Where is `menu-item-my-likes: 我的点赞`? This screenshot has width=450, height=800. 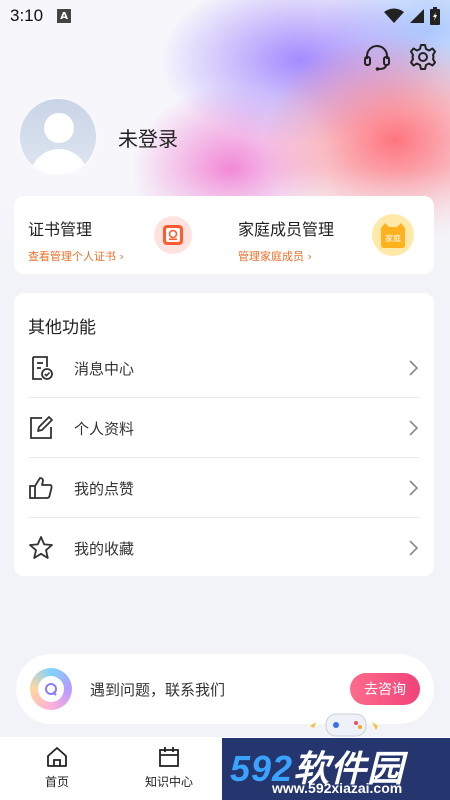 menu-item-my-likes: 我的点赞 is located at coordinates (224, 488).